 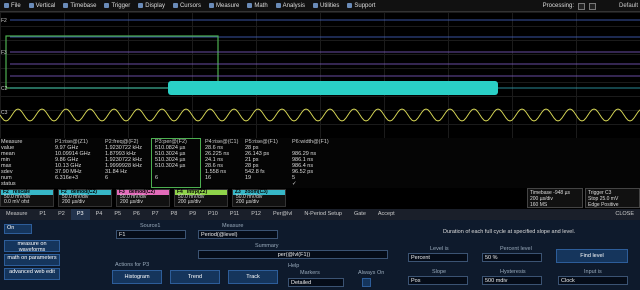 I want to click on value-cell: 19, so click(x=248, y=178).